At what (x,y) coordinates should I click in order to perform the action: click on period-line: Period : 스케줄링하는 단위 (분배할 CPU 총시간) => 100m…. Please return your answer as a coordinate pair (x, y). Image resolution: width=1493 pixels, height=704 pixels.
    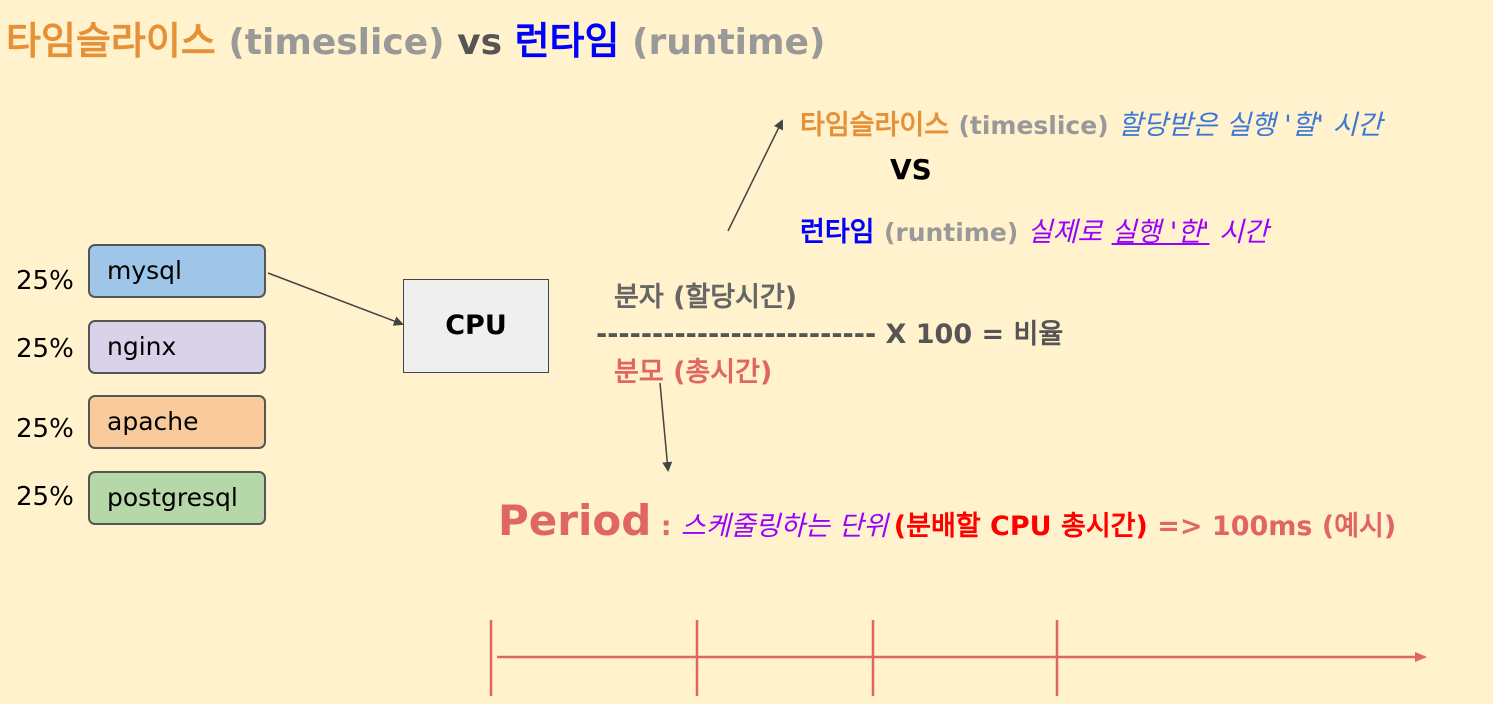
    Looking at the image, I should click on (947, 520).